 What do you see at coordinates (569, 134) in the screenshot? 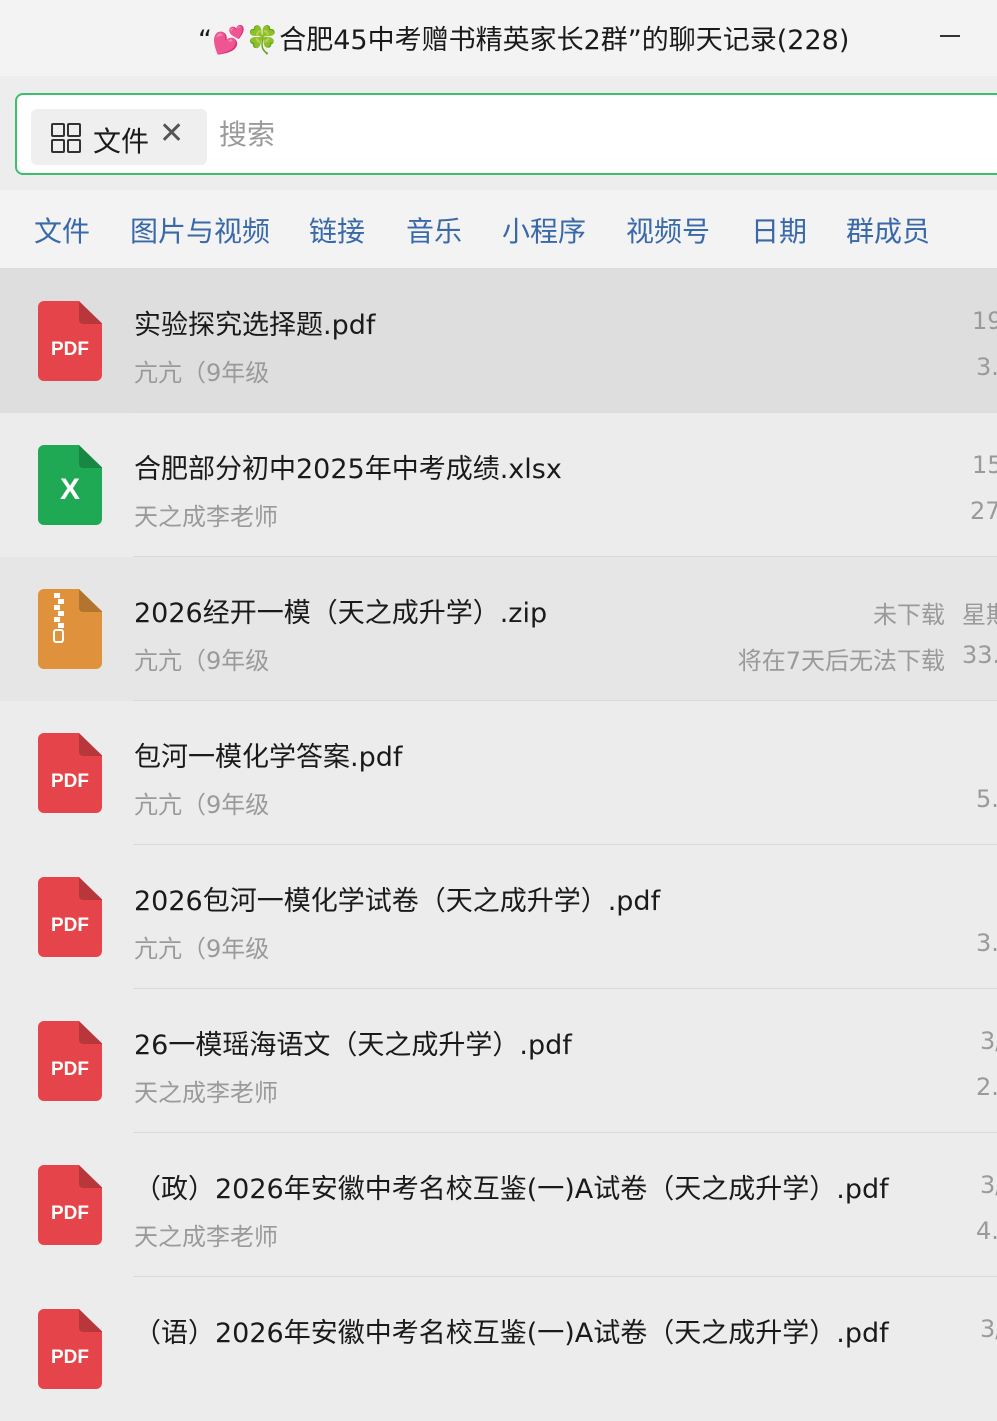
I see `search-input` at bounding box center [569, 134].